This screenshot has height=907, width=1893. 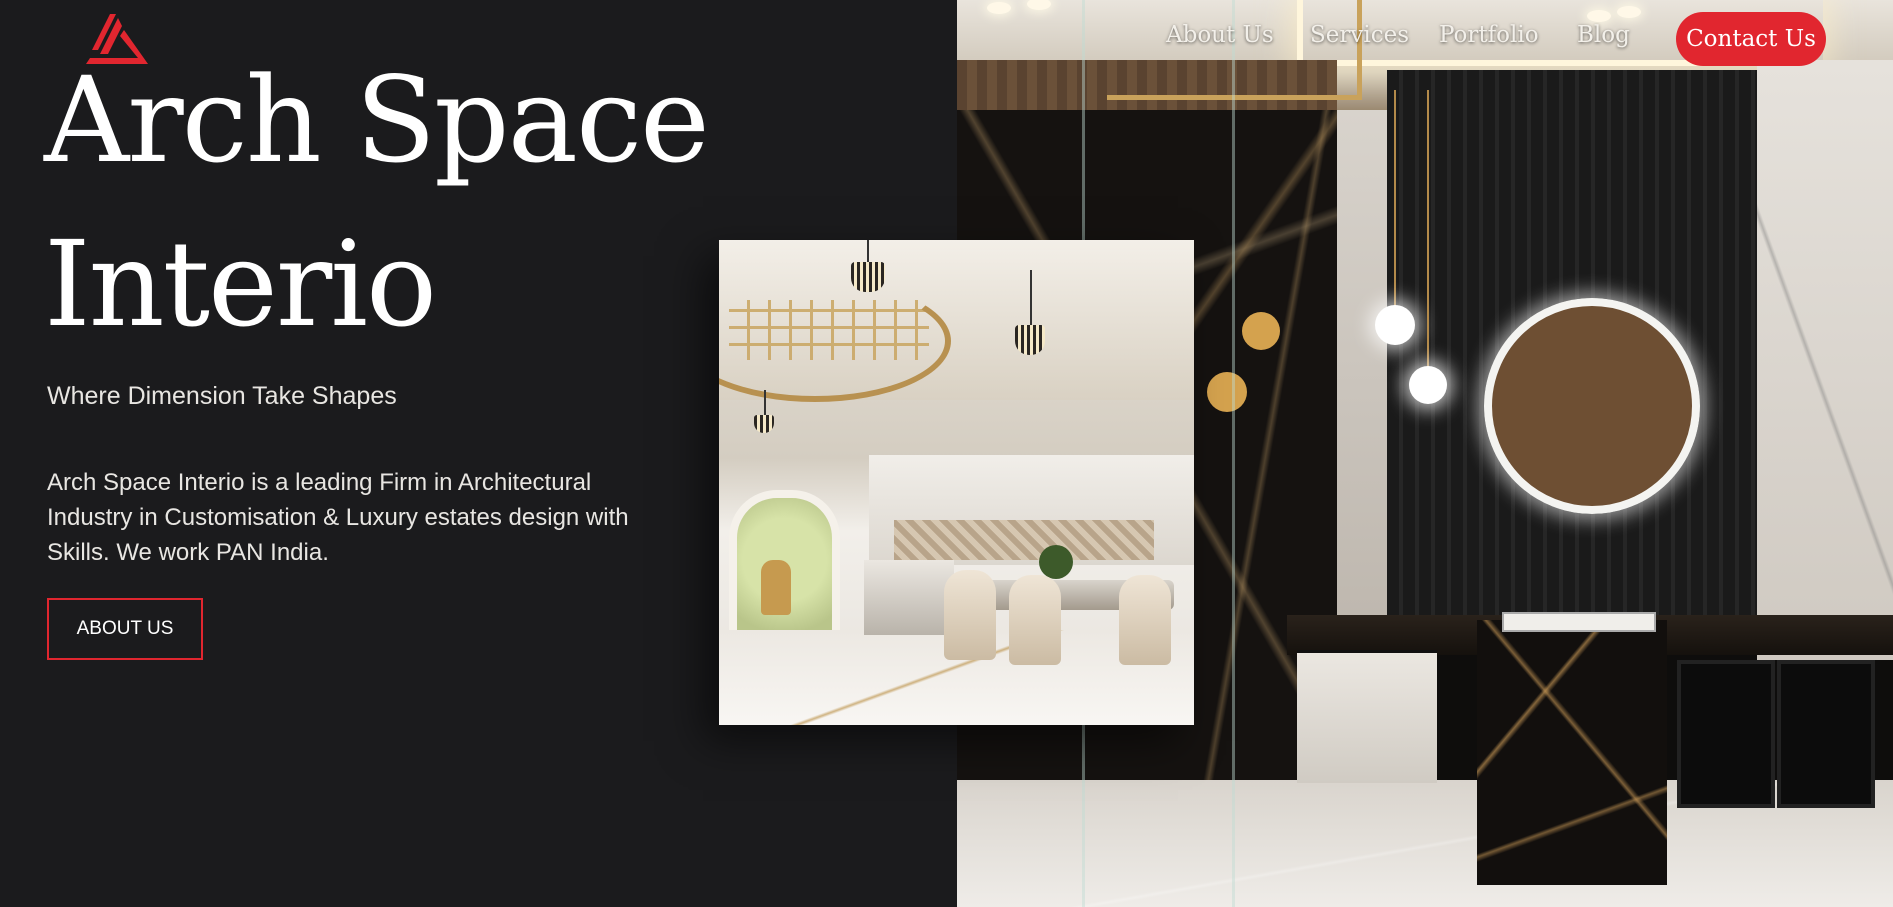 What do you see at coordinates (1367, 716) in the screenshot?
I see `scene-cabinet` at bounding box center [1367, 716].